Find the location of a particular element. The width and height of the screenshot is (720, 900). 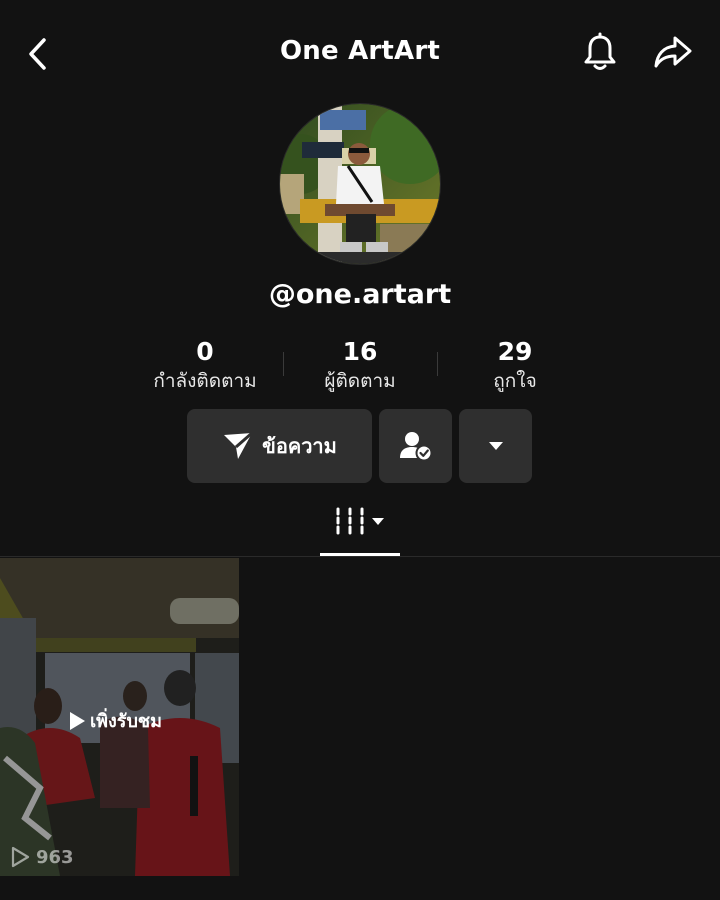

video-thumbnail: เพิ่งรับชม 963 is located at coordinates (119, 717).